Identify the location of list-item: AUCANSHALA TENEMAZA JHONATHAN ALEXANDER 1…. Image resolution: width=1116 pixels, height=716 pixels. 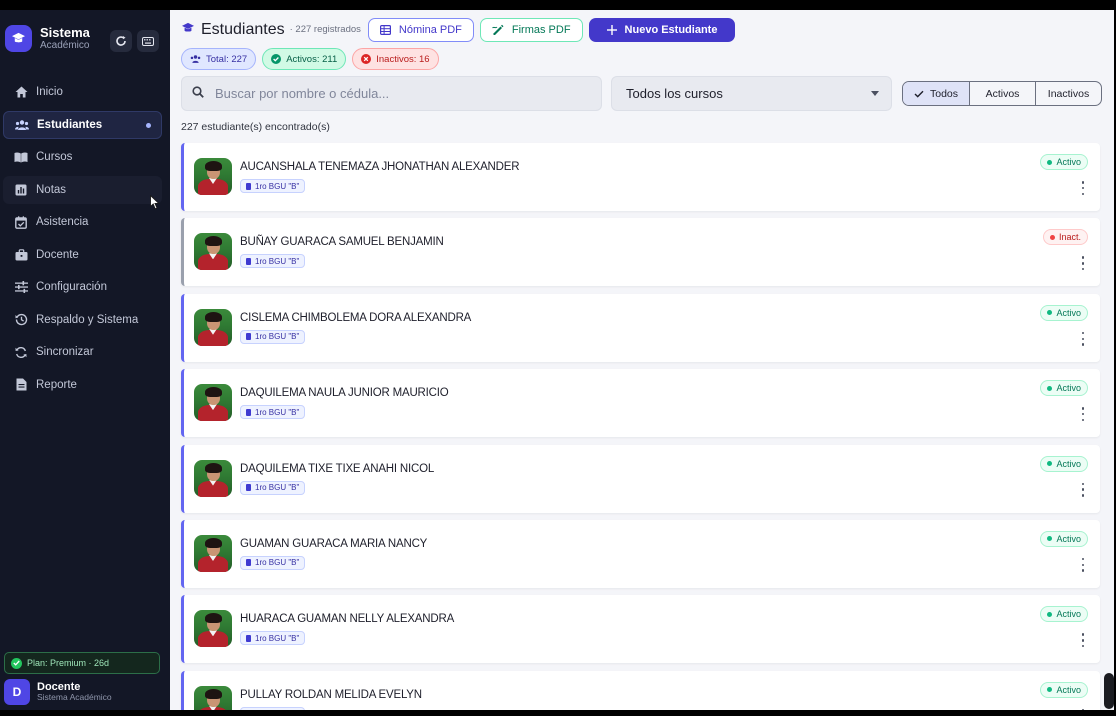
(640, 177).